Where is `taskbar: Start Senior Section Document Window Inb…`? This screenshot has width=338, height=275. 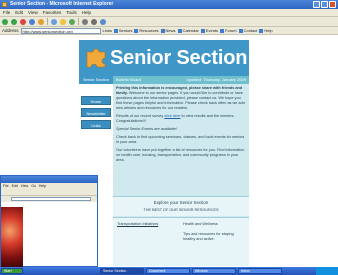 taskbar: Start Senior Section Document Window Inb… is located at coordinates (169, 271).